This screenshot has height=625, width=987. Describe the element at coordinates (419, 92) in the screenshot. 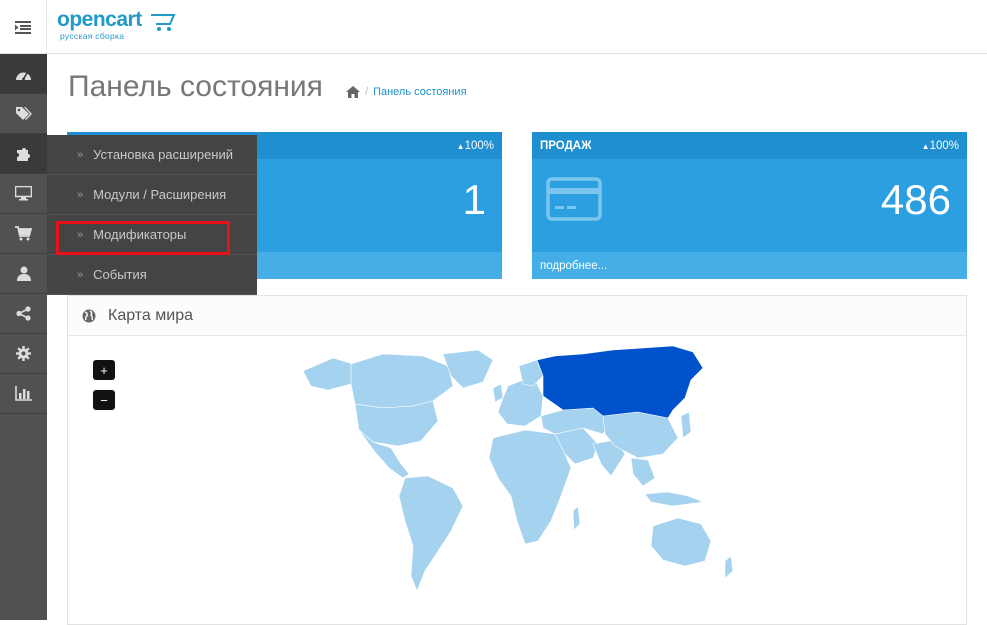

I see `breadcrumb-link-dashboard: Панель состояния` at that location.